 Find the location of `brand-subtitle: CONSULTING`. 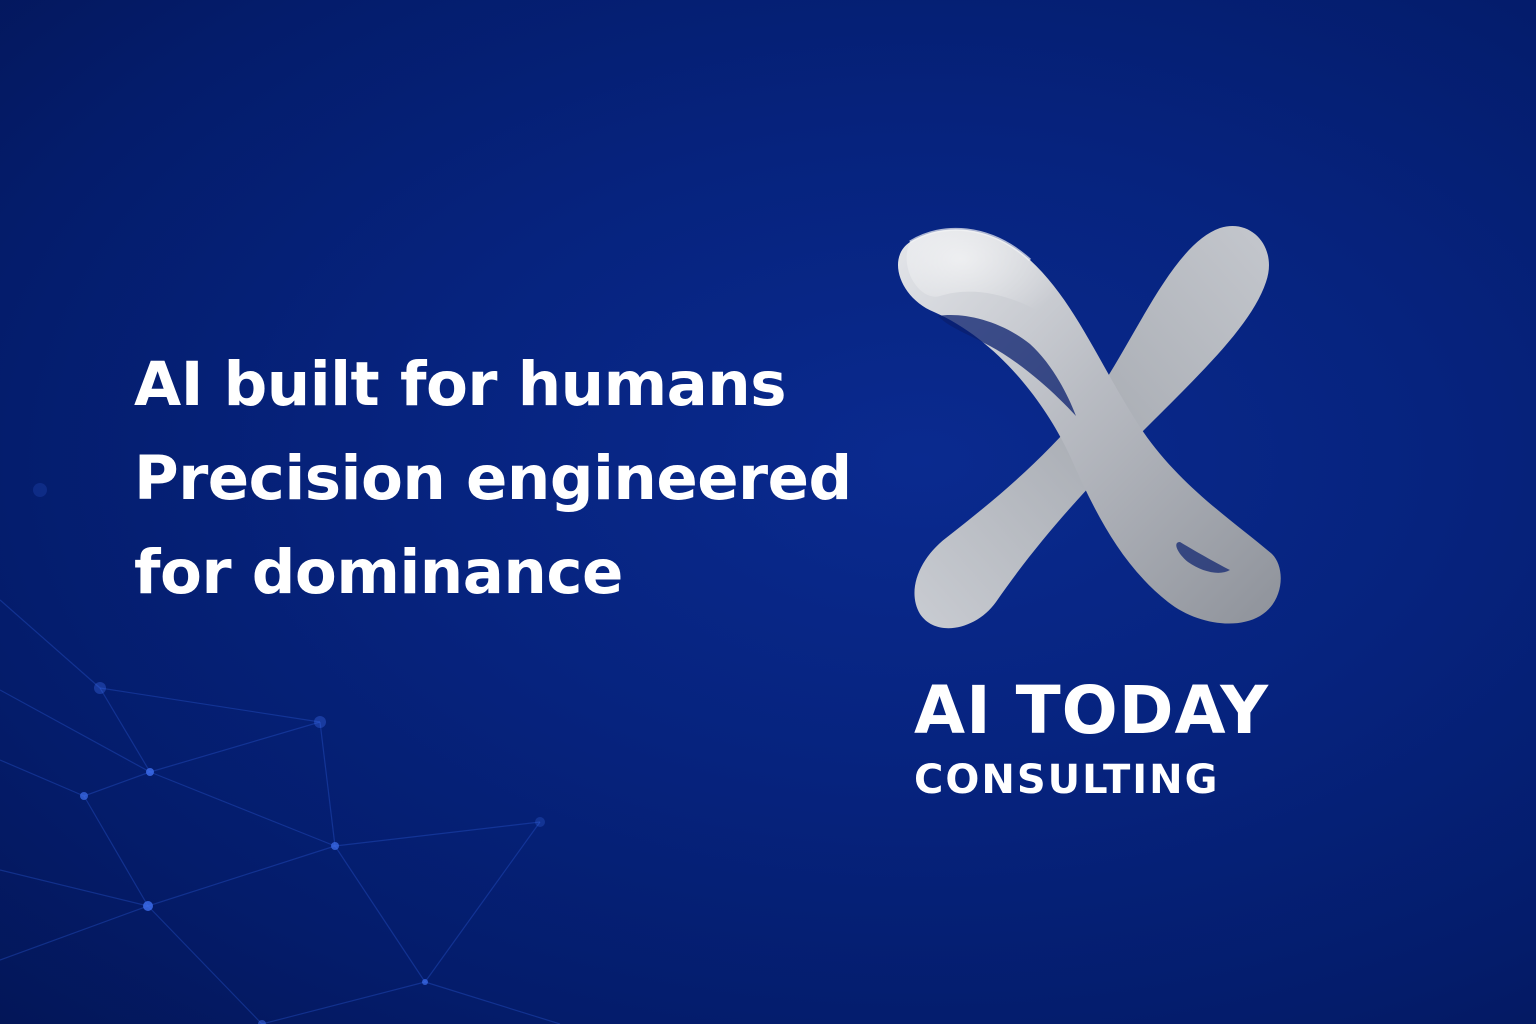

brand-subtitle: CONSULTING is located at coordinates (1067, 780).